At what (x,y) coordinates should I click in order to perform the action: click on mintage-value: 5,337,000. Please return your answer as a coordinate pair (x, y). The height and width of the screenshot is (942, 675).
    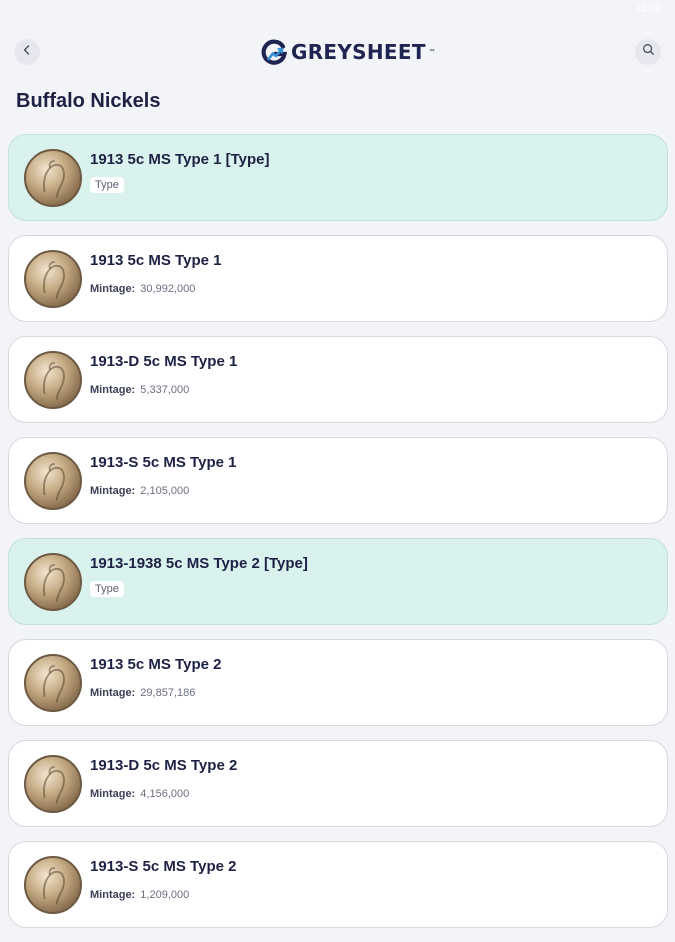
    Looking at the image, I should click on (165, 390).